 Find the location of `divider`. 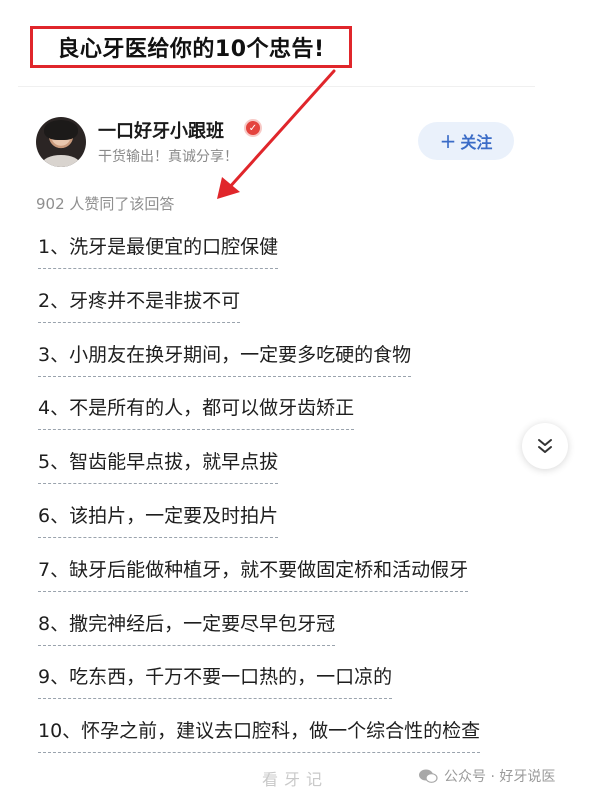

divider is located at coordinates (276, 86).